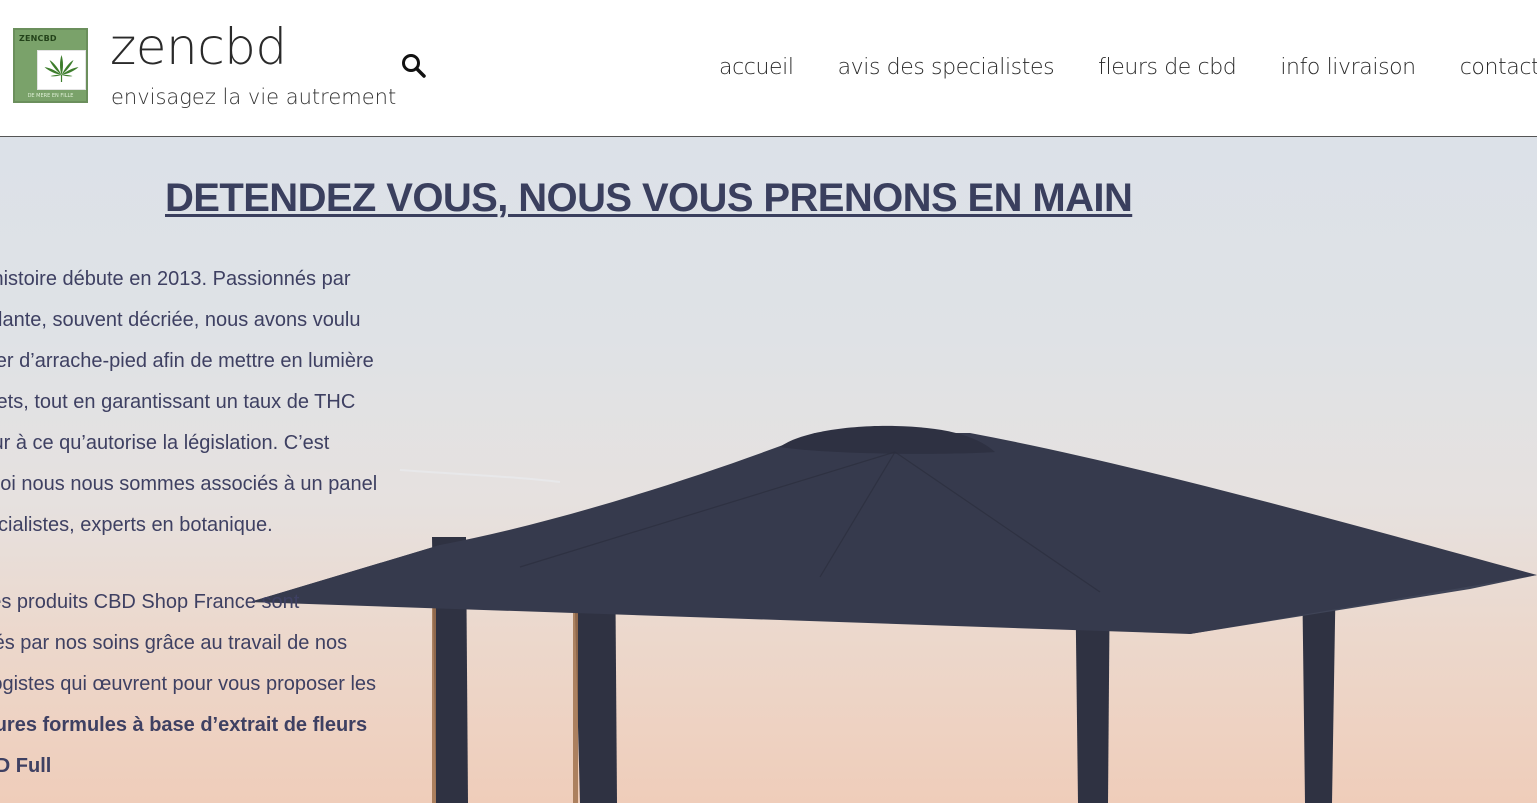 The width and height of the screenshot is (1537, 803). What do you see at coordinates (61, 70) in the screenshot?
I see `cannabis-leaf-icon` at bounding box center [61, 70].